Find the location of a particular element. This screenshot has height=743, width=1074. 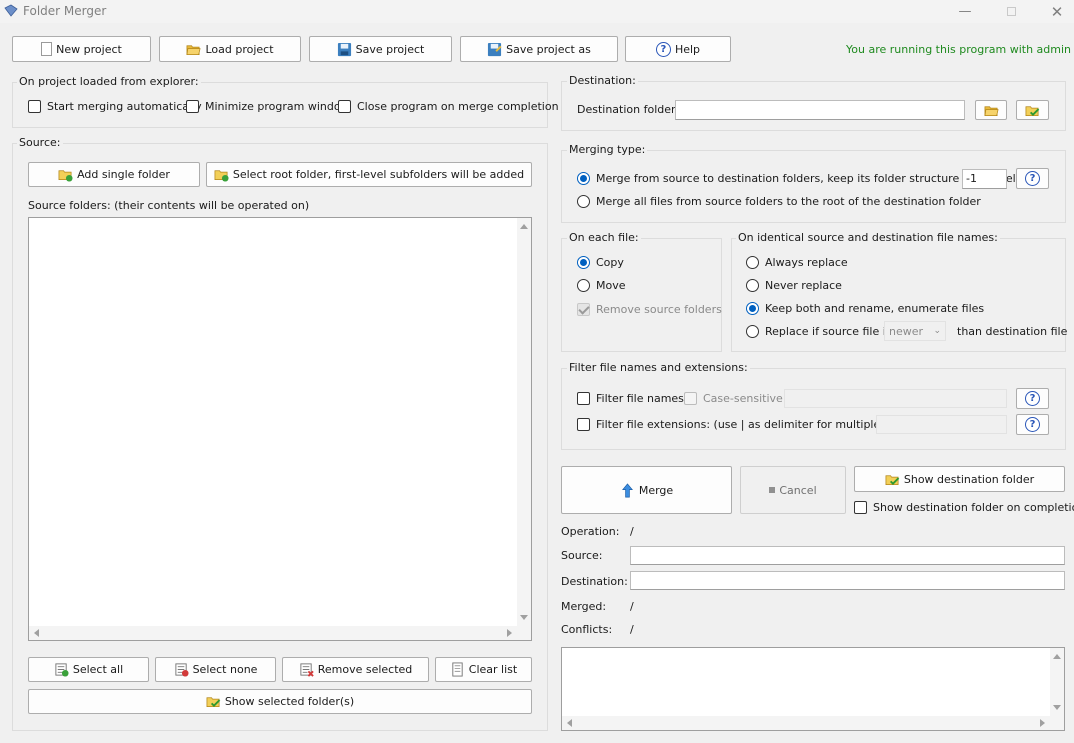

select-all-icon is located at coordinates (62, 670).